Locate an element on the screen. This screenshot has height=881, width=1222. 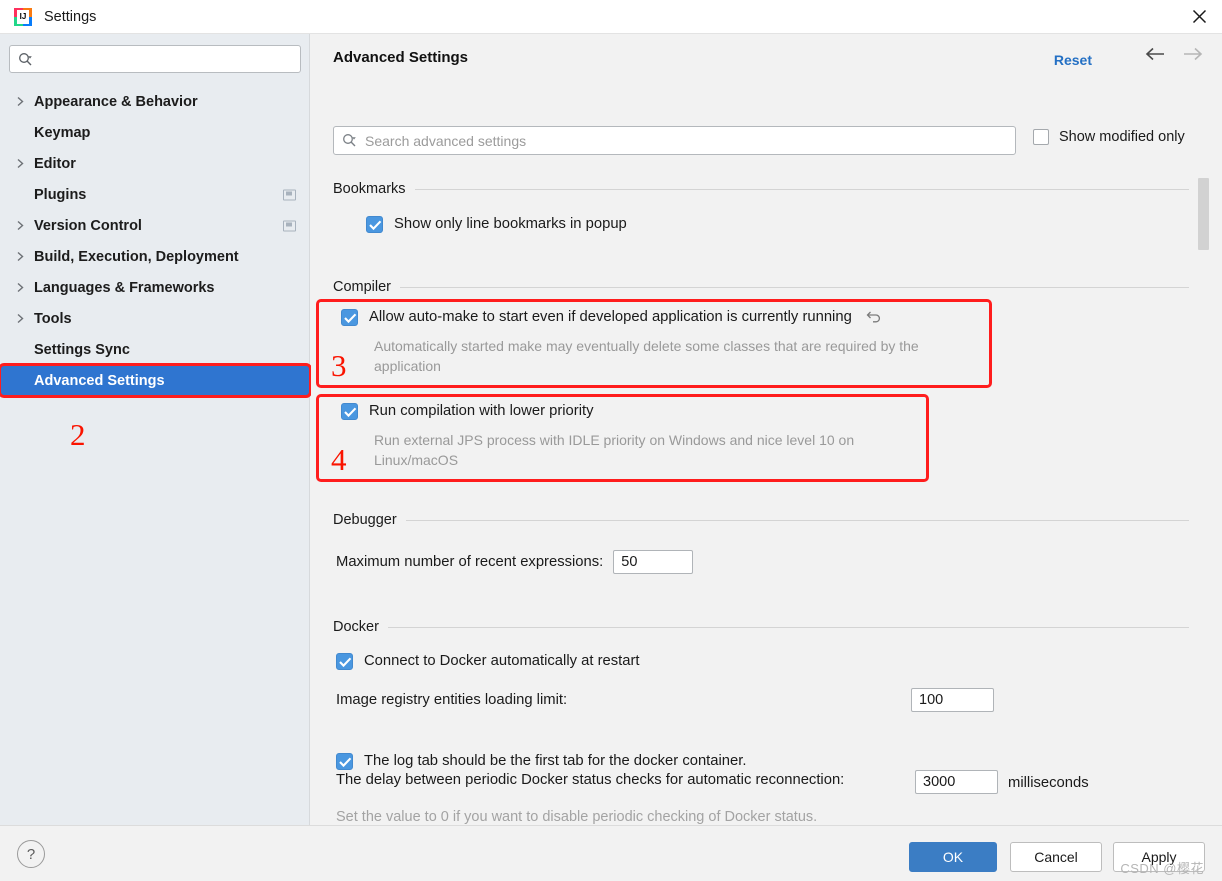
sidebar-item-settings-sync: Settings Sync is located at coordinates (155, 349).